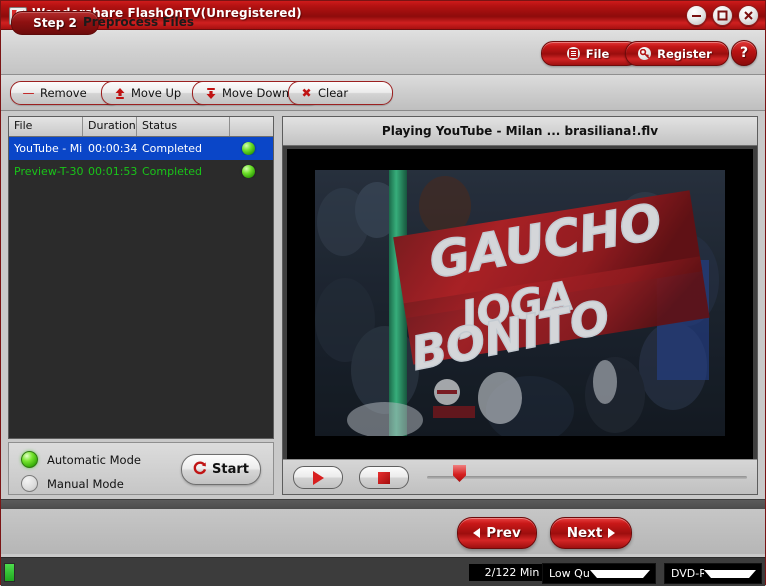 This screenshot has height=586, width=766. I want to click on cell-duration: 00:00:34, so click(112, 148).